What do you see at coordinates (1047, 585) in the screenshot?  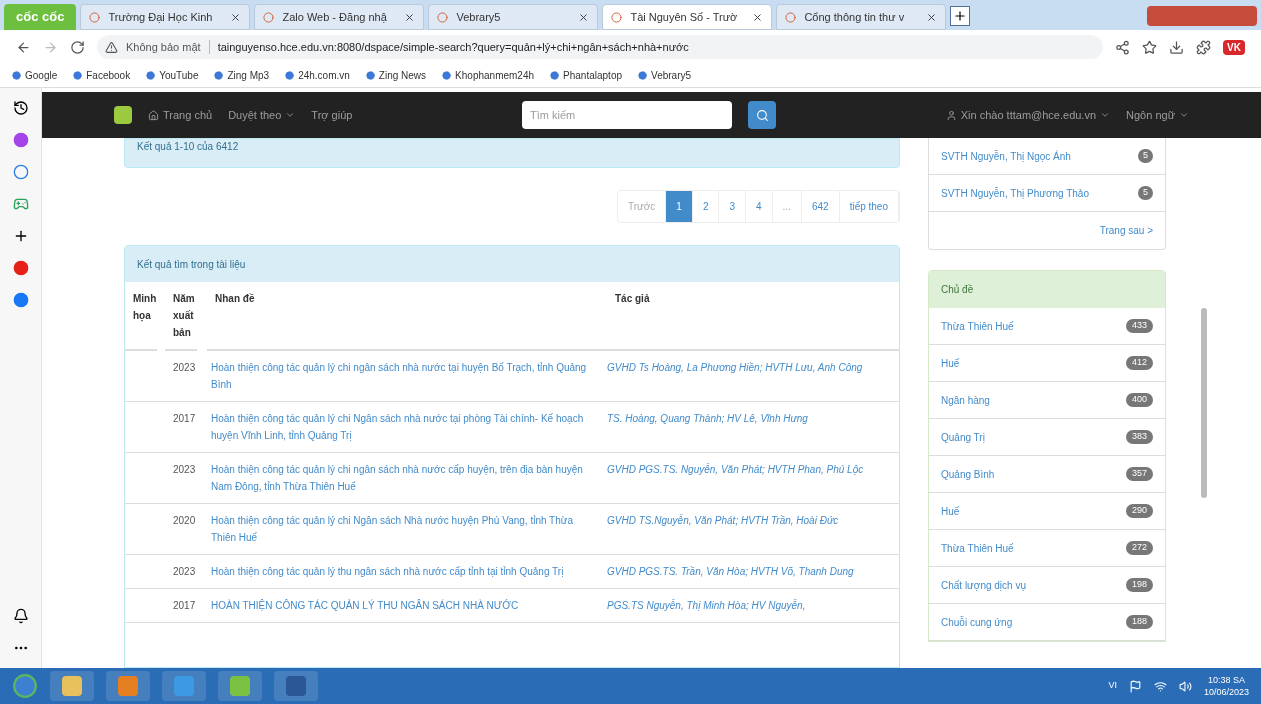 I see `facet-item: Chất lượng dịch vụ 198` at bounding box center [1047, 585].